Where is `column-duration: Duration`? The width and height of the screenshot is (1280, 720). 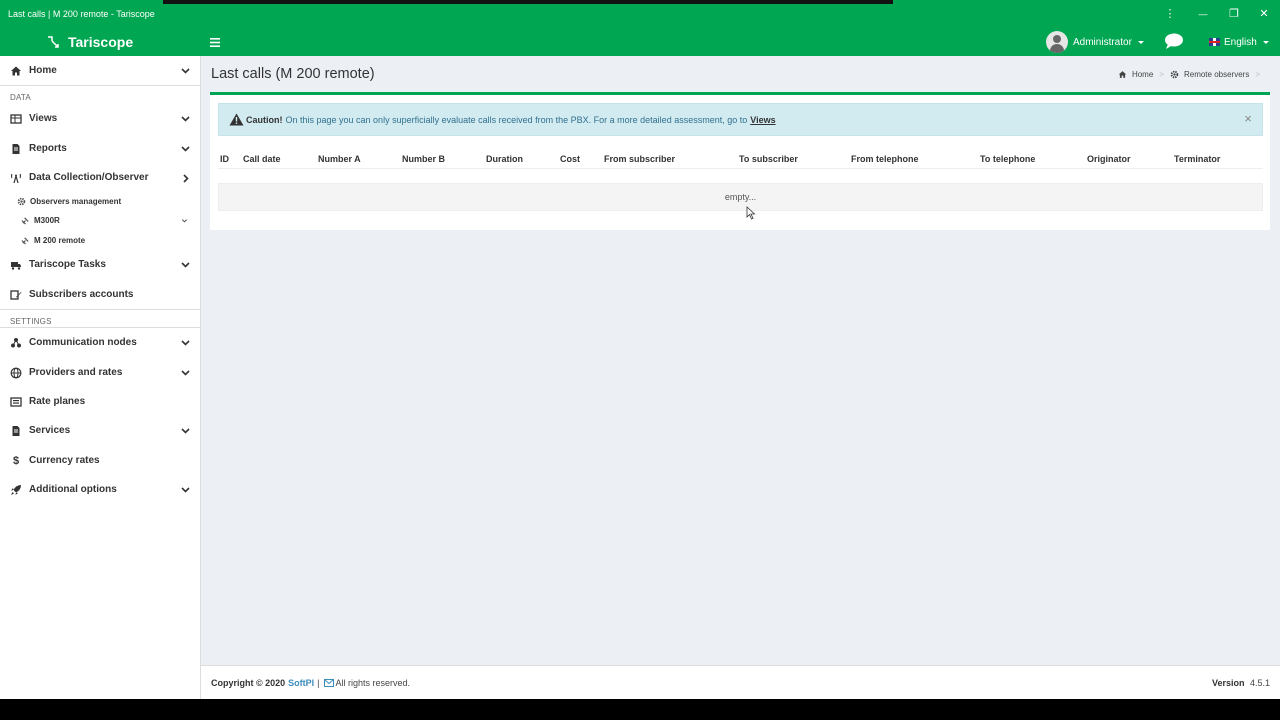 column-duration: Duration is located at coordinates (504, 159).